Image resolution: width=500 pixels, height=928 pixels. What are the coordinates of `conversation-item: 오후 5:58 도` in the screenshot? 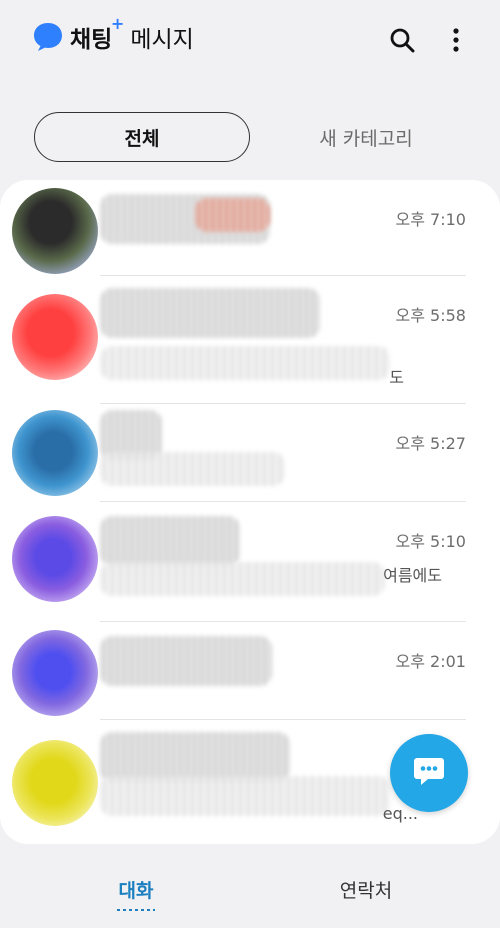 It's located at (250, 340).